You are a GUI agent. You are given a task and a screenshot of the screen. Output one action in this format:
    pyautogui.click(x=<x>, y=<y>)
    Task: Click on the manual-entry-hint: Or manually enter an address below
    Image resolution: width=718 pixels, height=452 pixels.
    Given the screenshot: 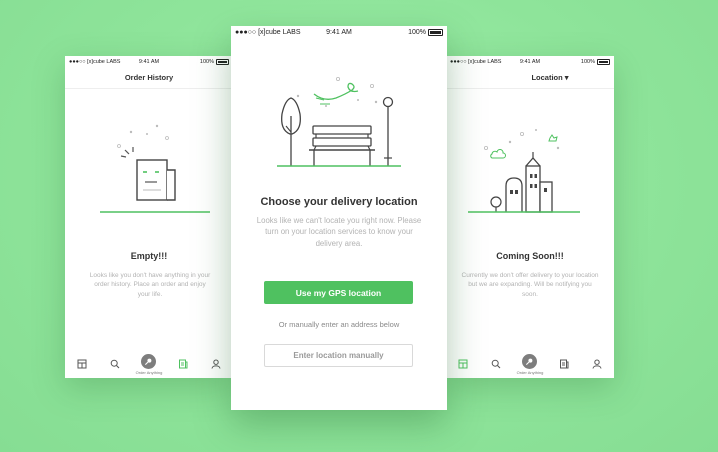 What is the action you would take?
    pyautogui.click(x=339, y=324)
    